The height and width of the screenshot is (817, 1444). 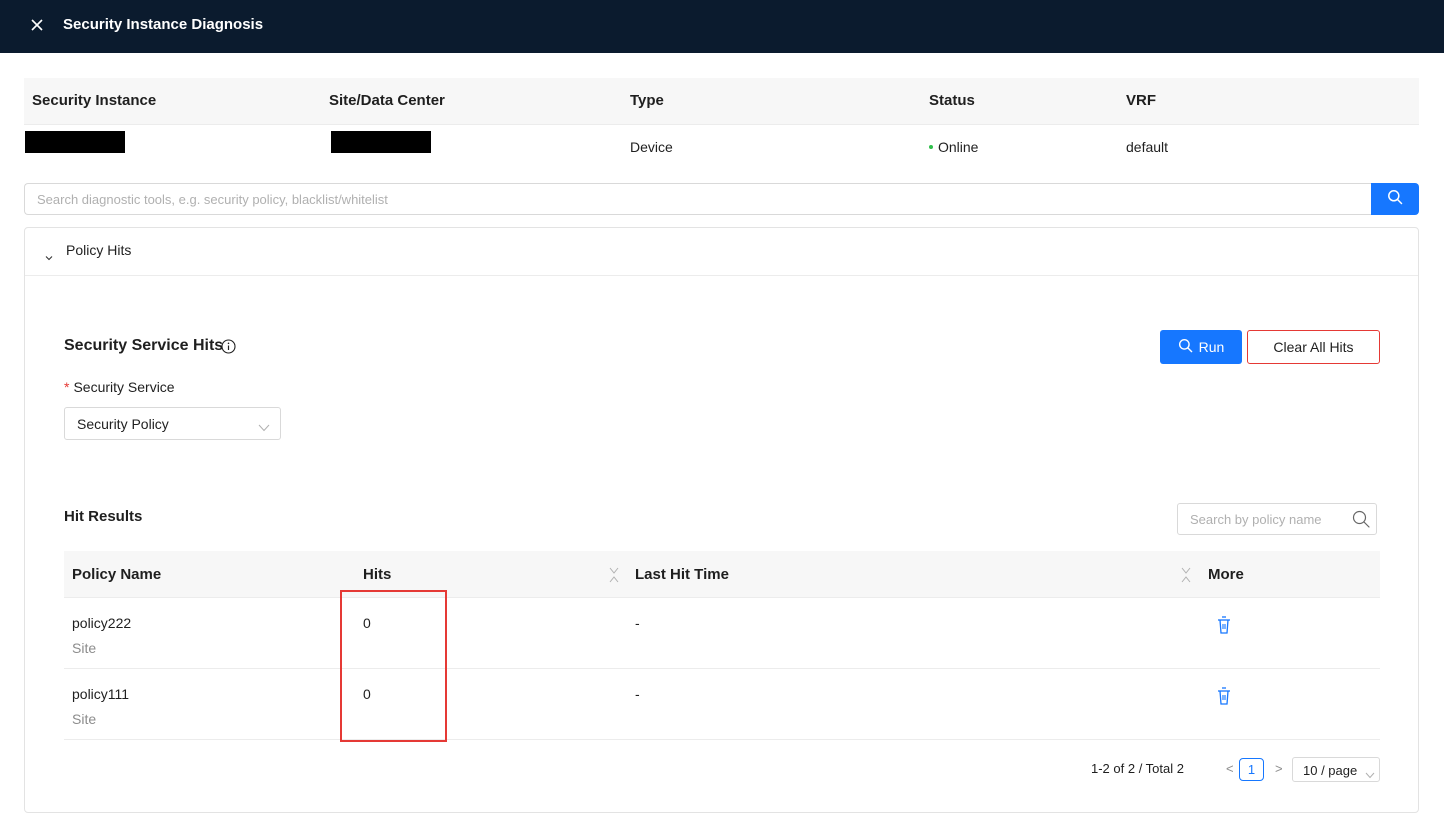 What do you see at coordinates (393, 666) in the screenshot?
I see `hits-highlight-box` at bounding box center [393, 666].